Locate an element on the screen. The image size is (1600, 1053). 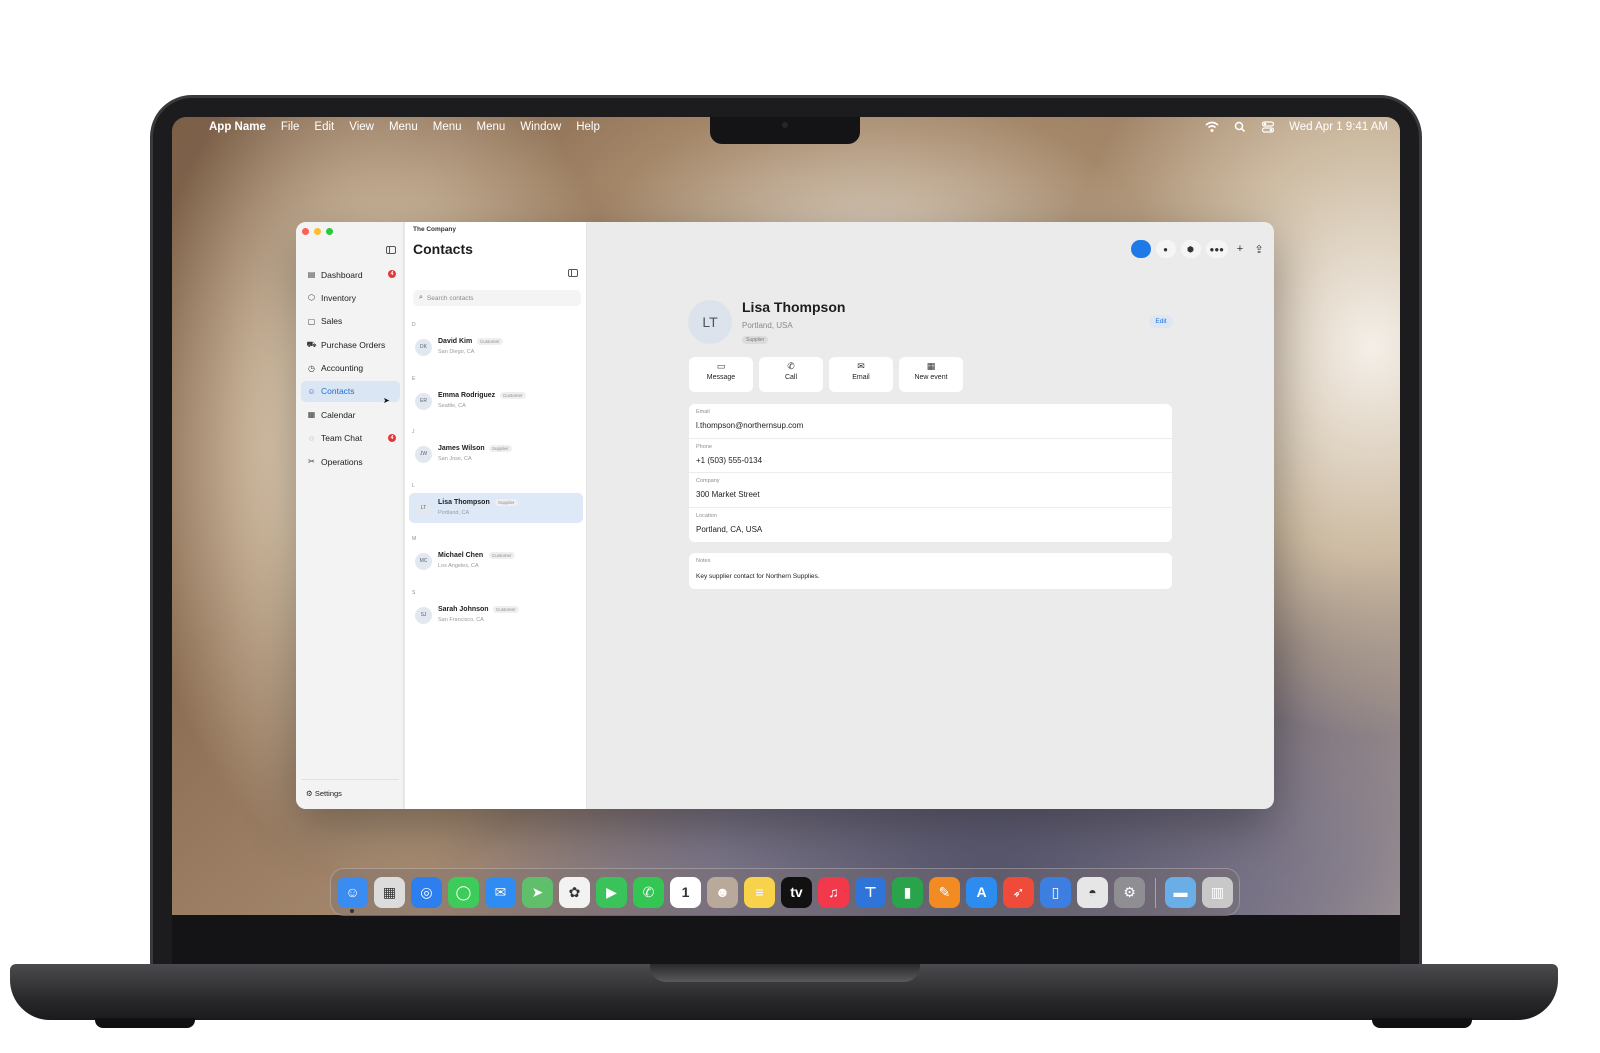
call-button: ✆ Call is located at coordinates (791, 374).